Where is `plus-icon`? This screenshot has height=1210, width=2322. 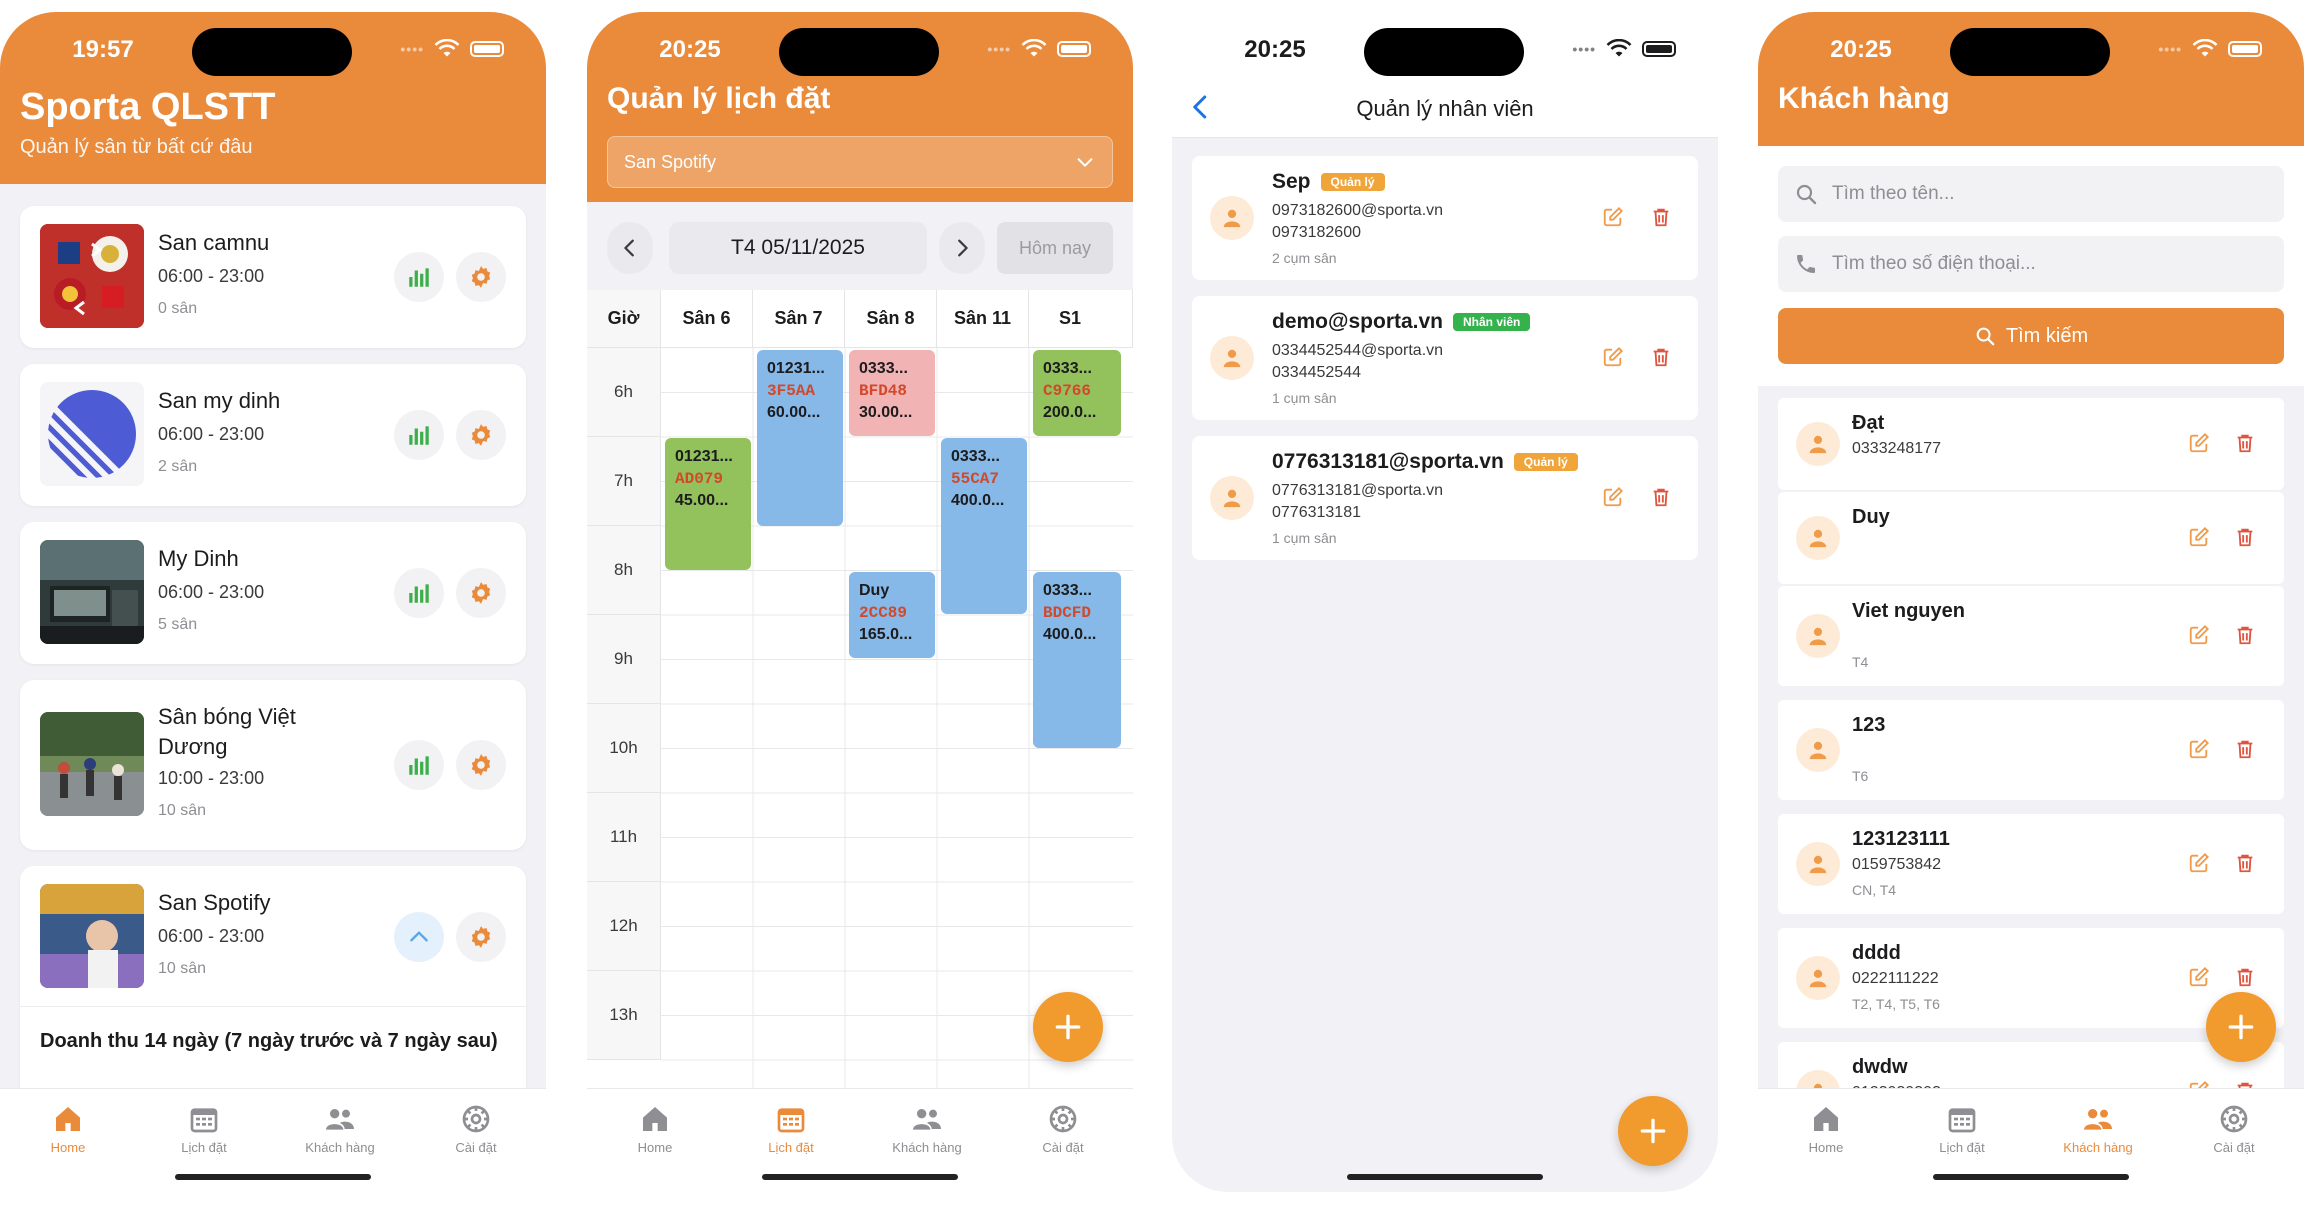 plus-icon is located at coordinates (1653, 1131).